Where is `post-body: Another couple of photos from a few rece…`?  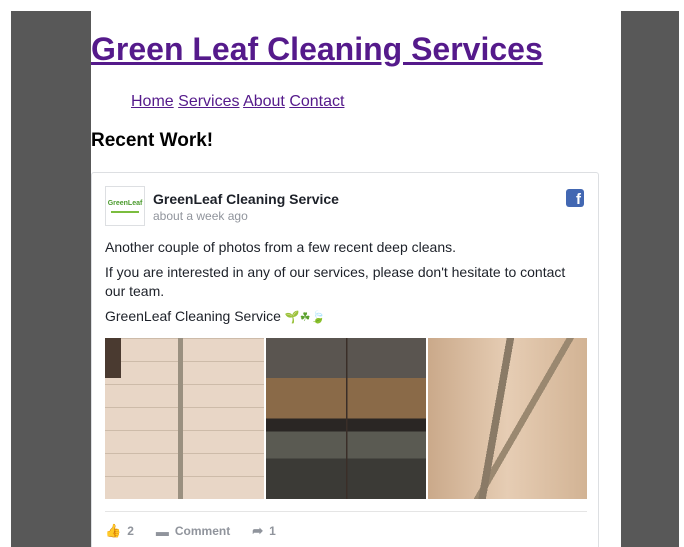 post-body: Another couple of photos from a few rece… is located at coordinates (345, 285).